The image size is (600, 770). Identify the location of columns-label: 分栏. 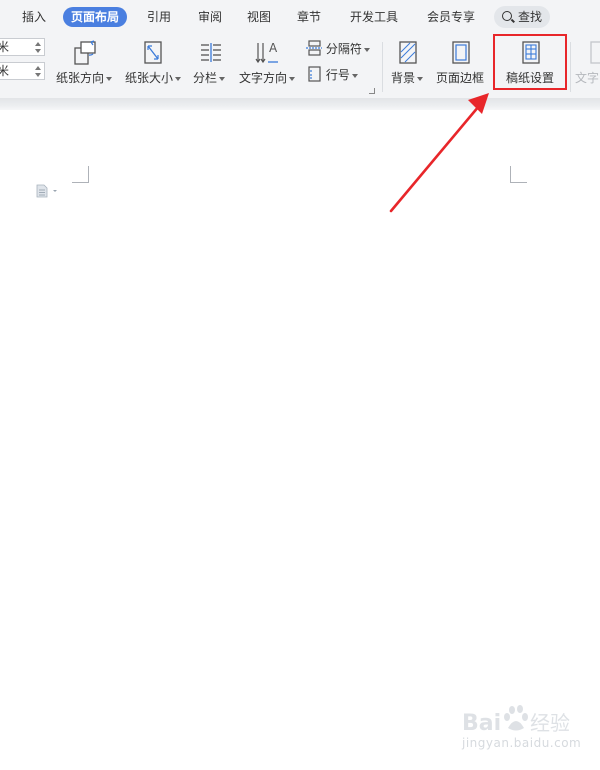
(209, 77).